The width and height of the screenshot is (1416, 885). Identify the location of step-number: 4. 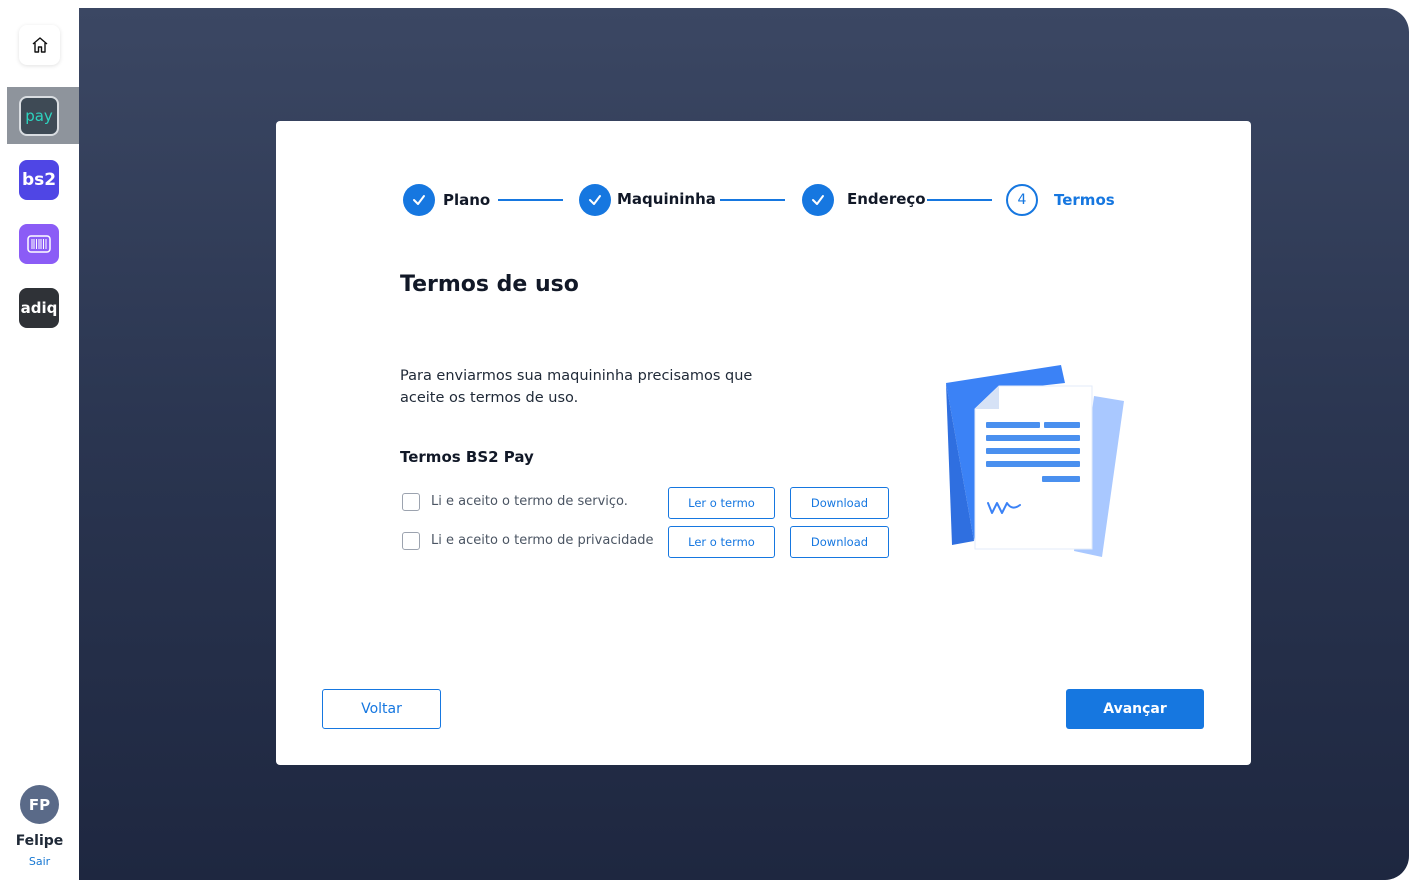
(1022, 200).